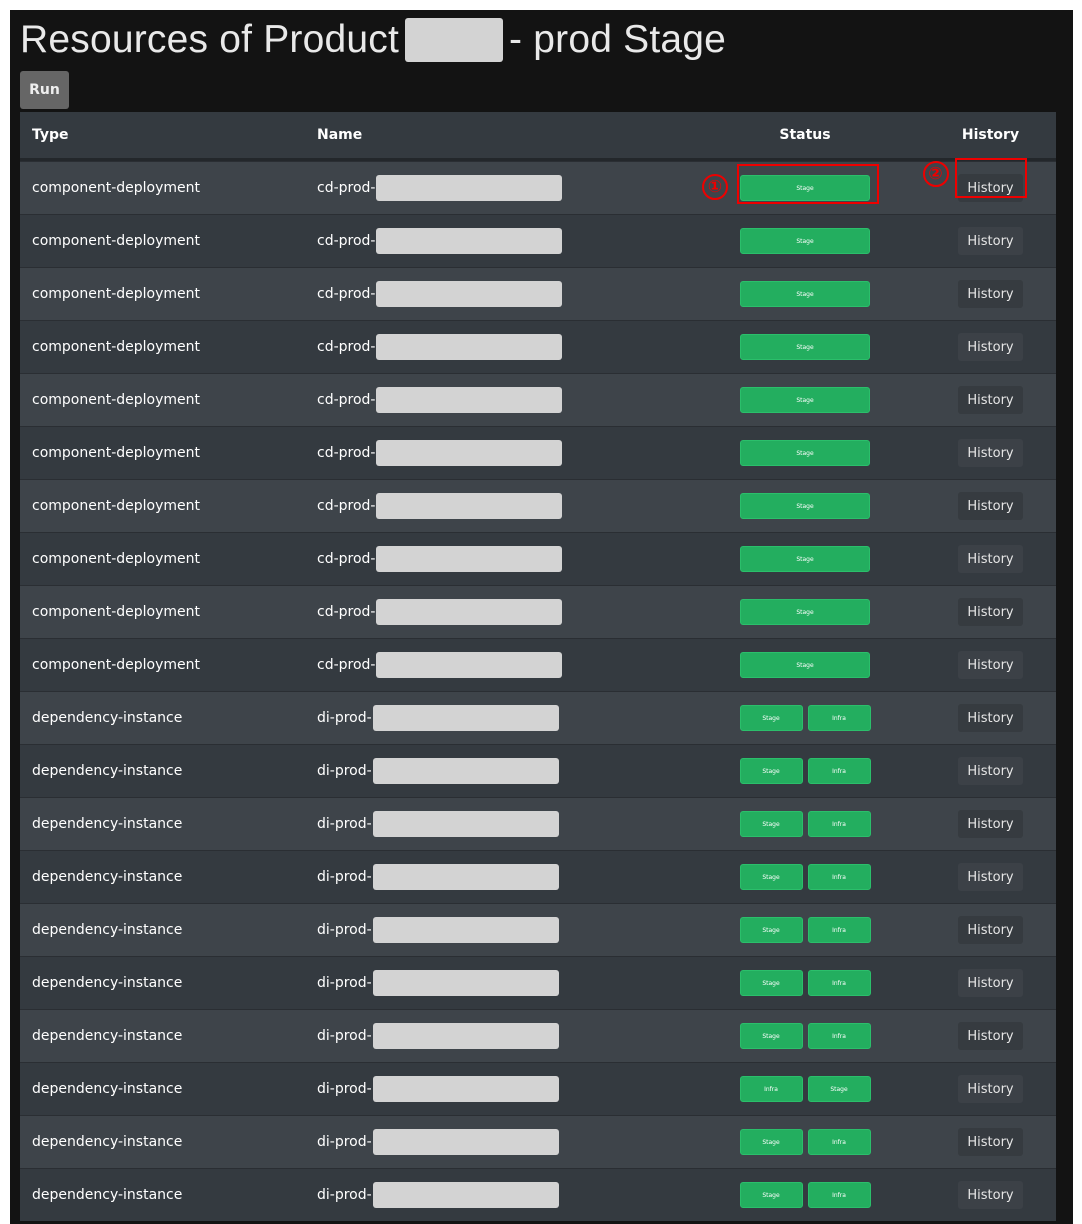 The height and width of the screenshot is (1224, 1082). What do you see at coordinates (715, 187) in the screenshot?
I see `annotation-number-1: ①` at bounding box center [715, 187].